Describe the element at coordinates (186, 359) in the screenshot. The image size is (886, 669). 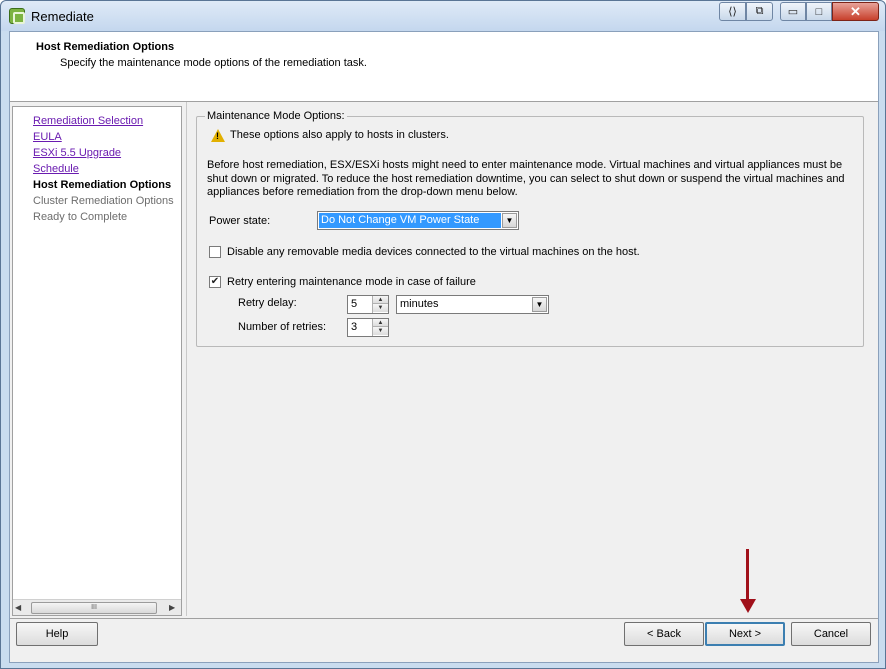
I see `pane-divider` at that location.